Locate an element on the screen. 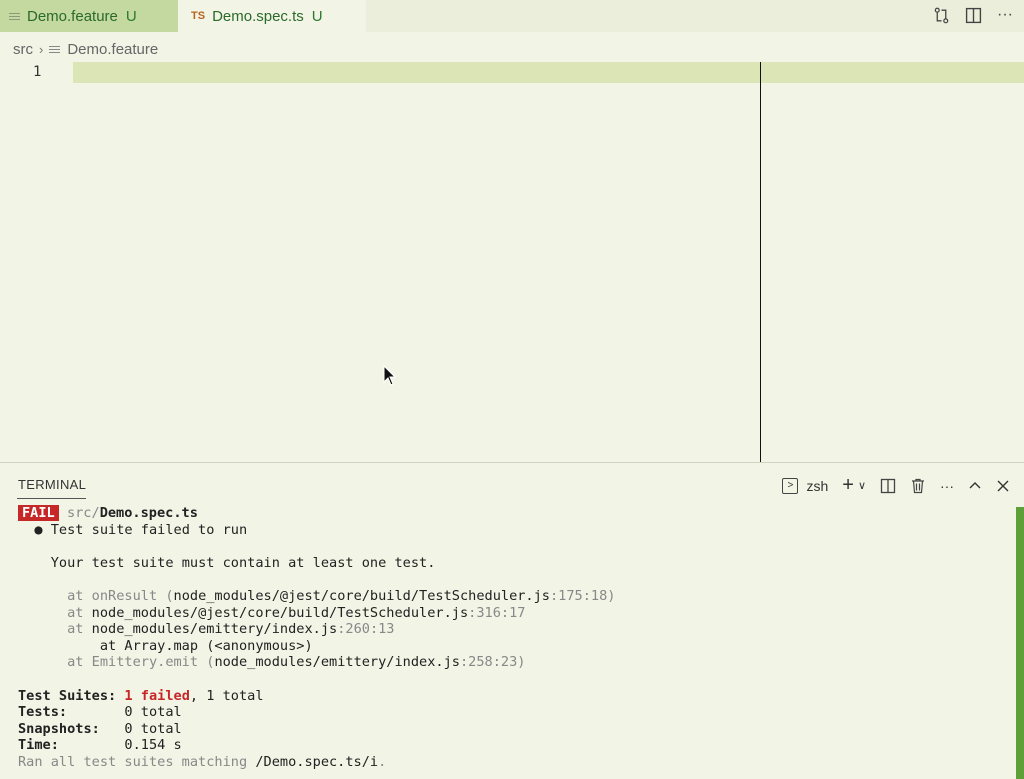 The image size is (1024, 779). tab-bar: Demo.feature U TS Demo.spec.ts U ··· is located at coordinates (512, 16).